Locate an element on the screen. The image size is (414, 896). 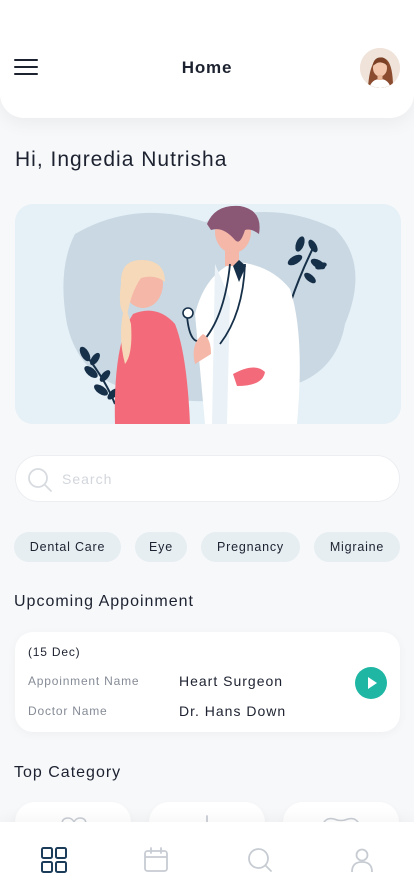
chip-dental-care: Dental Care is located at coordinates (67, 547).